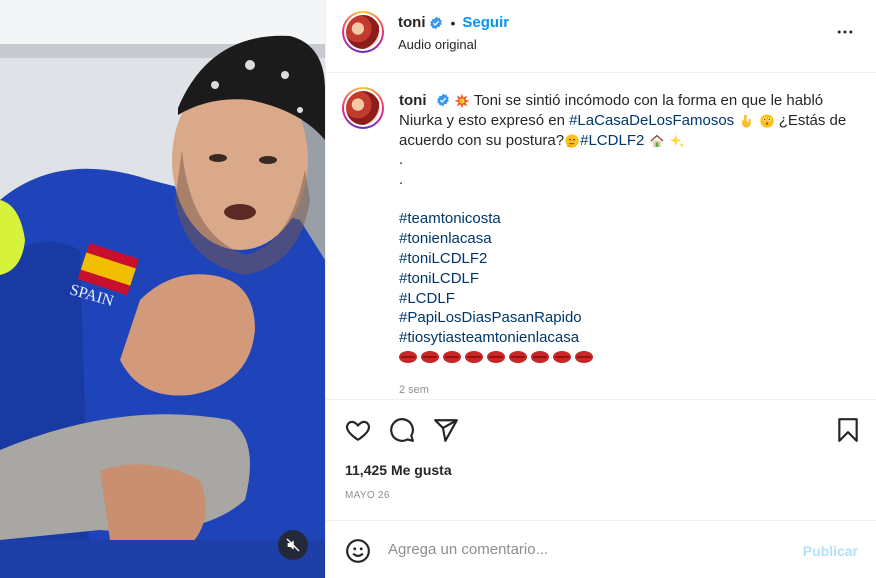 The width and height of the screenshot is (876, 578). Describe the element at coordinates (367, 495) in the screenshot. I see `post-date: MAYO 26` at that location.